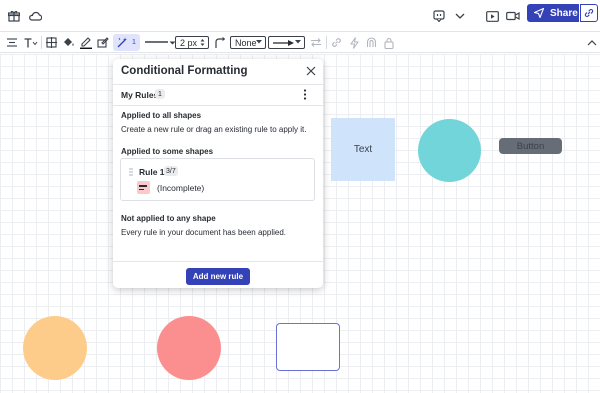 The width and height of the screenshot is (600, 393). I want to click on stroke-width-value: 2 px, so click(189, 42).